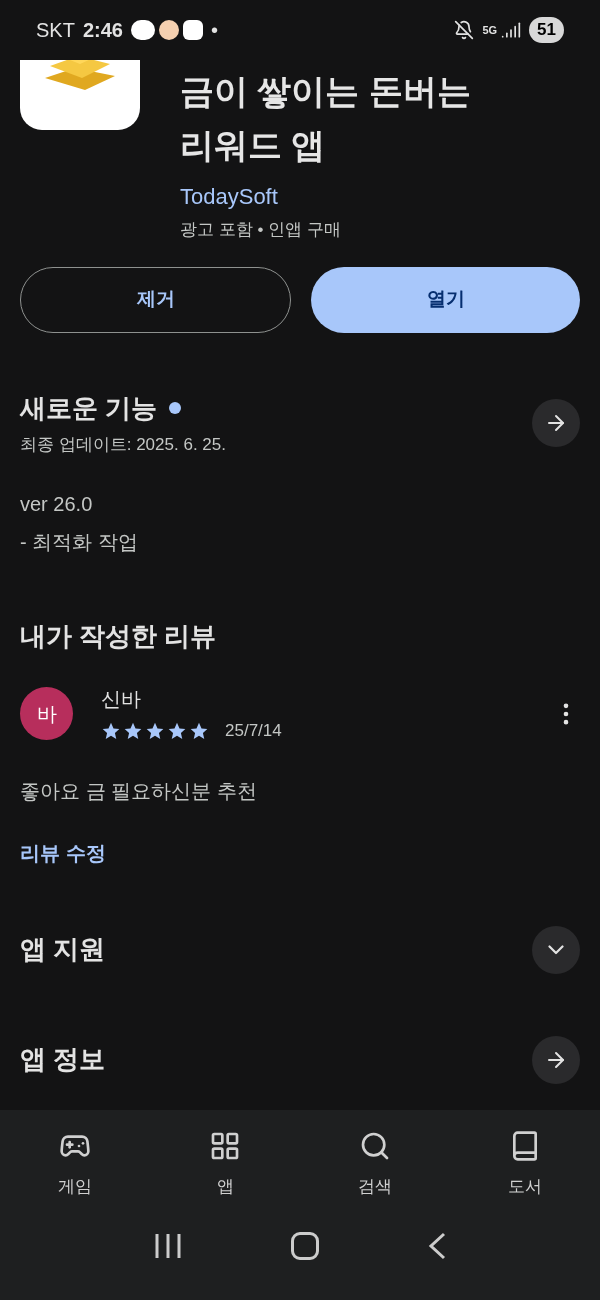 The width and height of the screenshot is (600, 1300). I want to click on app-info: 광고 포함 • 인앱 구매, so click(261, 230).